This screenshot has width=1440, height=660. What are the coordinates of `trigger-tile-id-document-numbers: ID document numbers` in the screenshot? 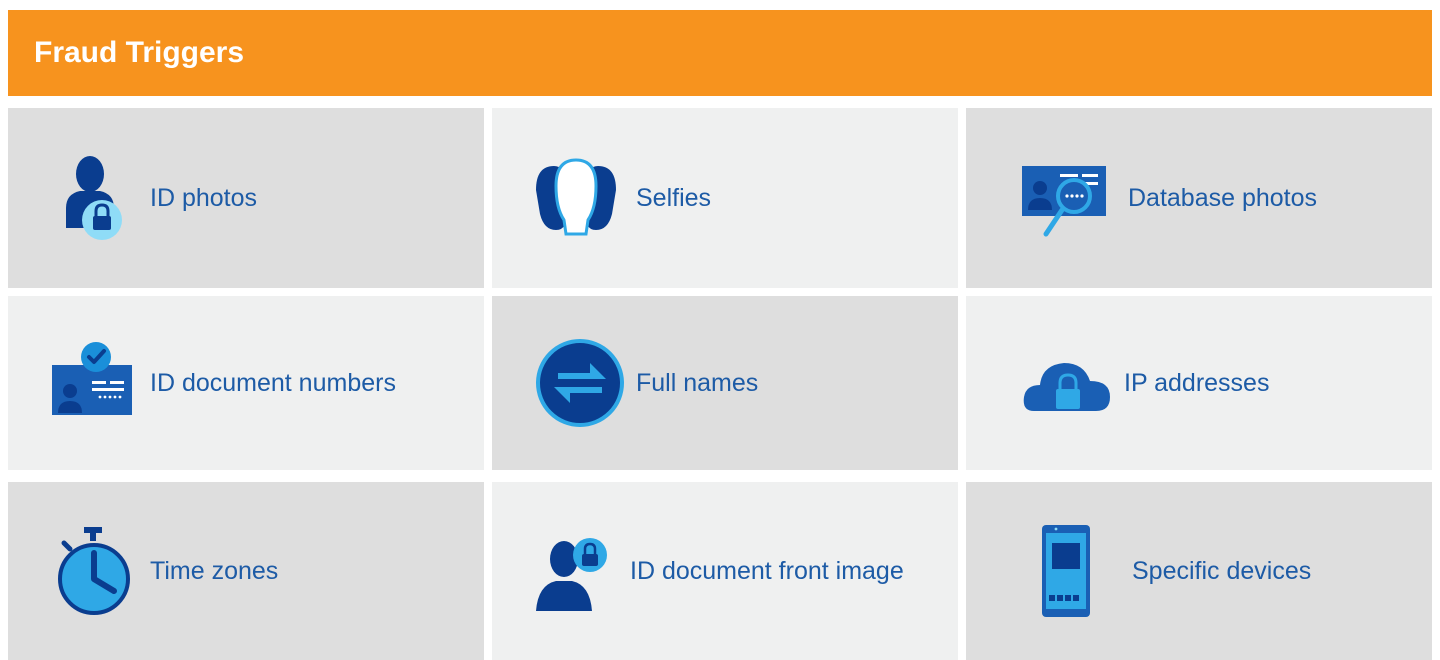 It's located at (246, 383).